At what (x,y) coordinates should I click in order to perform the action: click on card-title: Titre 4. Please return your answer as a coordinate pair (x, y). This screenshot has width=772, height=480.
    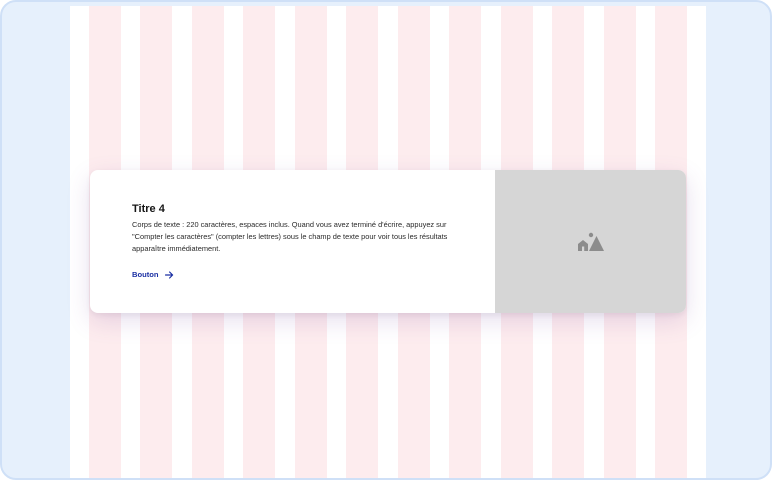
    Looking at the image, I should click on (148, 209).